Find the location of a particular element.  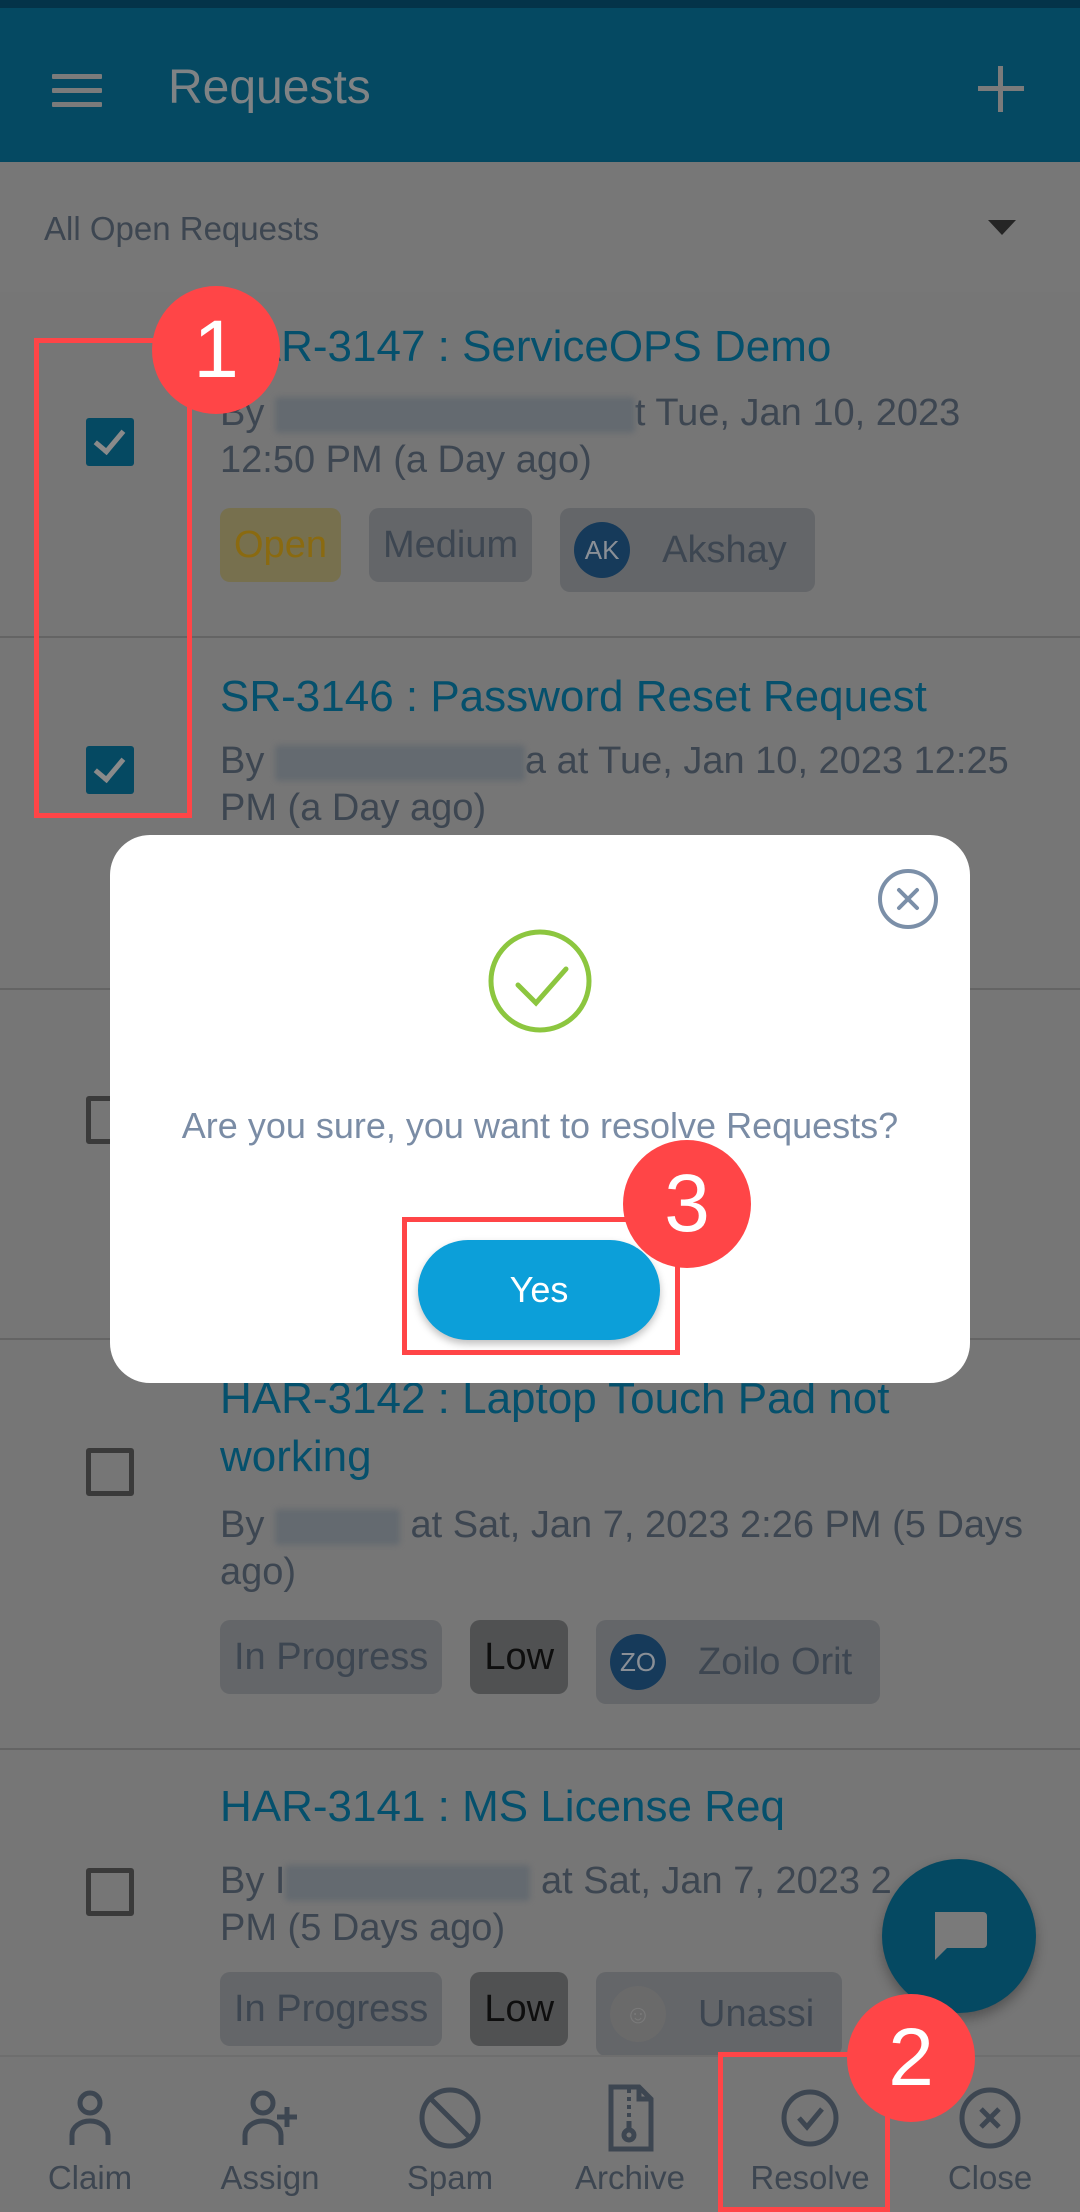

assignee-badge: ZO Zoilo Orit is located at coordinates (738, 1662).